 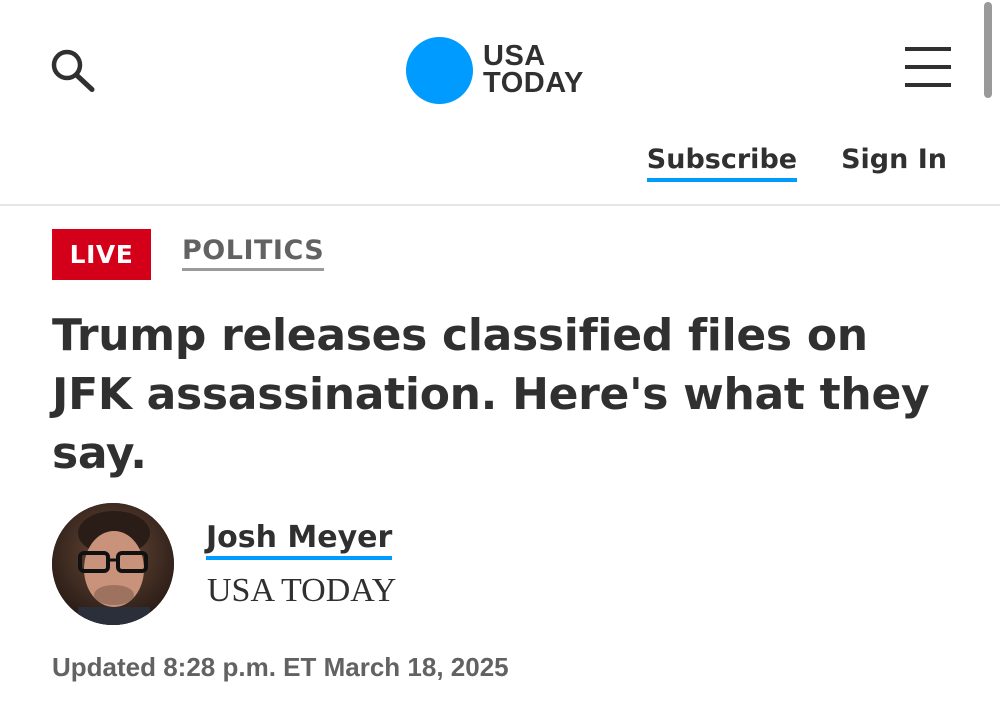 What do you see at coordinates (101, 254) in the screenshot?
I see `live-badge: LIVE` at bounding box center [101, 254].